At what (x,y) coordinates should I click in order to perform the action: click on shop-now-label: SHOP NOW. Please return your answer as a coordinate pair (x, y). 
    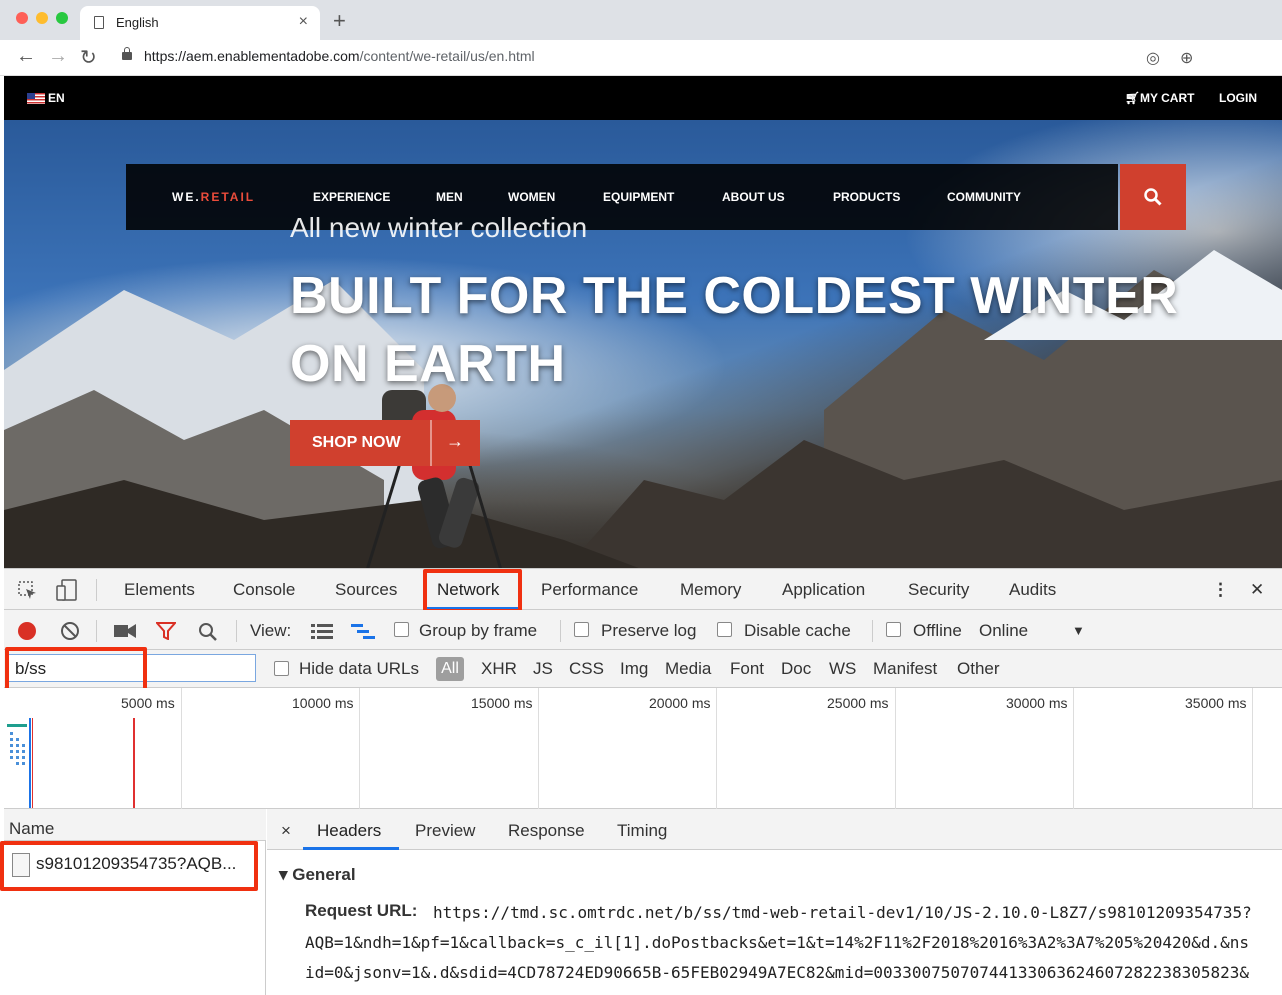
    Looking at the image, I should click on (356, 442).